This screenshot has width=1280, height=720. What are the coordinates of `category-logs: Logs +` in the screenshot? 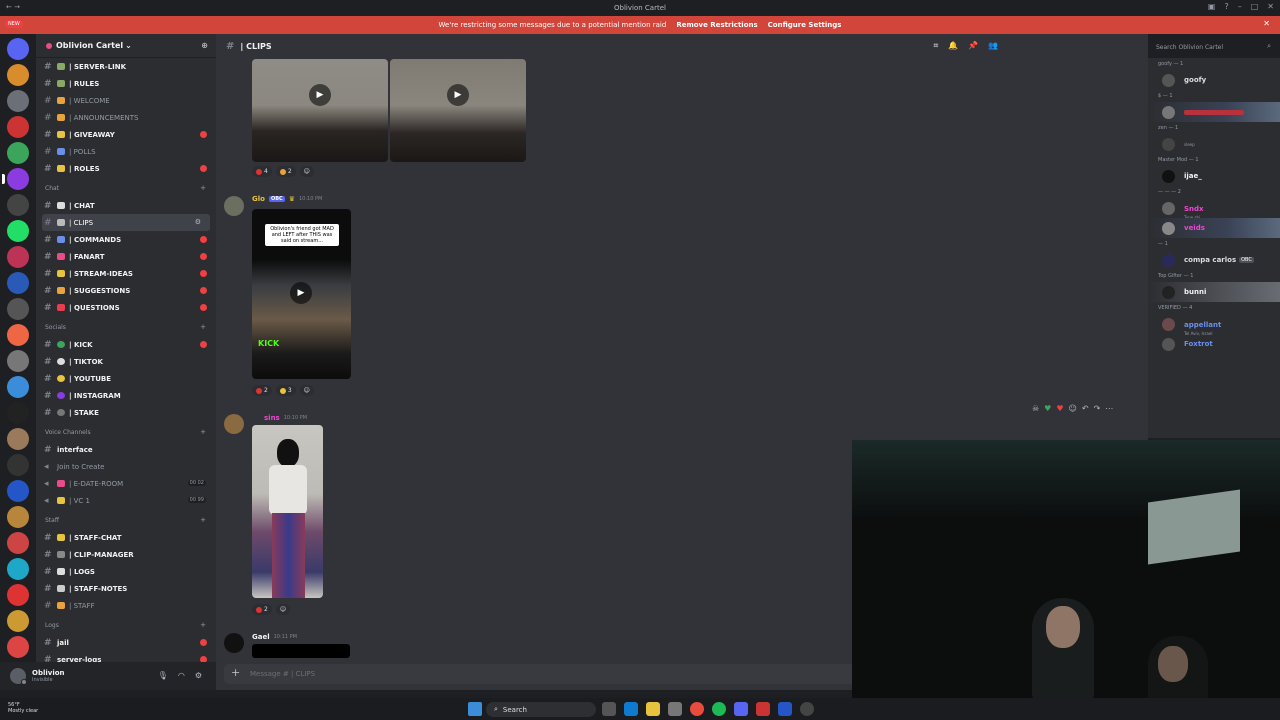 It's located at (126, 625).